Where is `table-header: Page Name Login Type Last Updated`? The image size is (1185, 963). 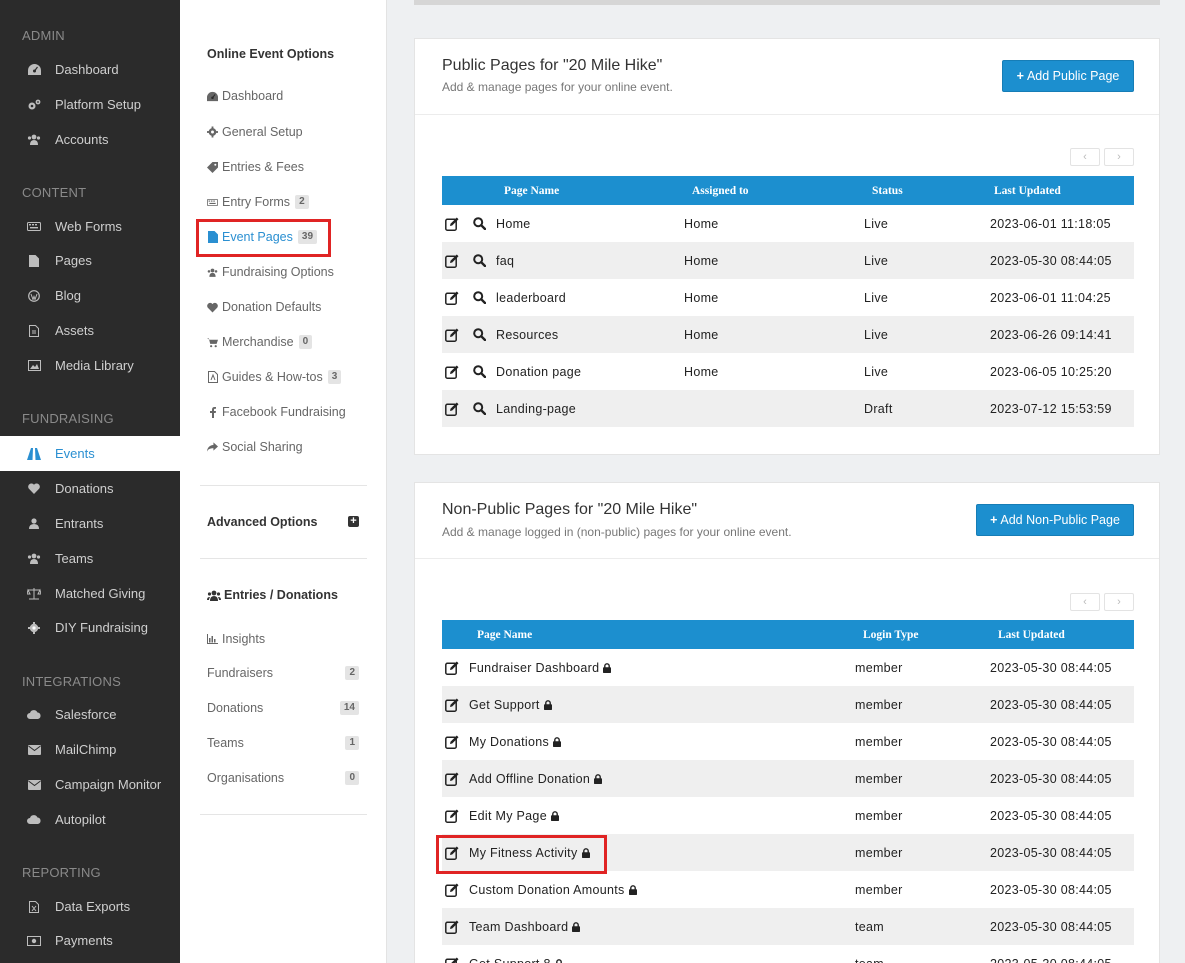 table-header: Page Name Login Type Last Updated is located at coordinates (788, 634).